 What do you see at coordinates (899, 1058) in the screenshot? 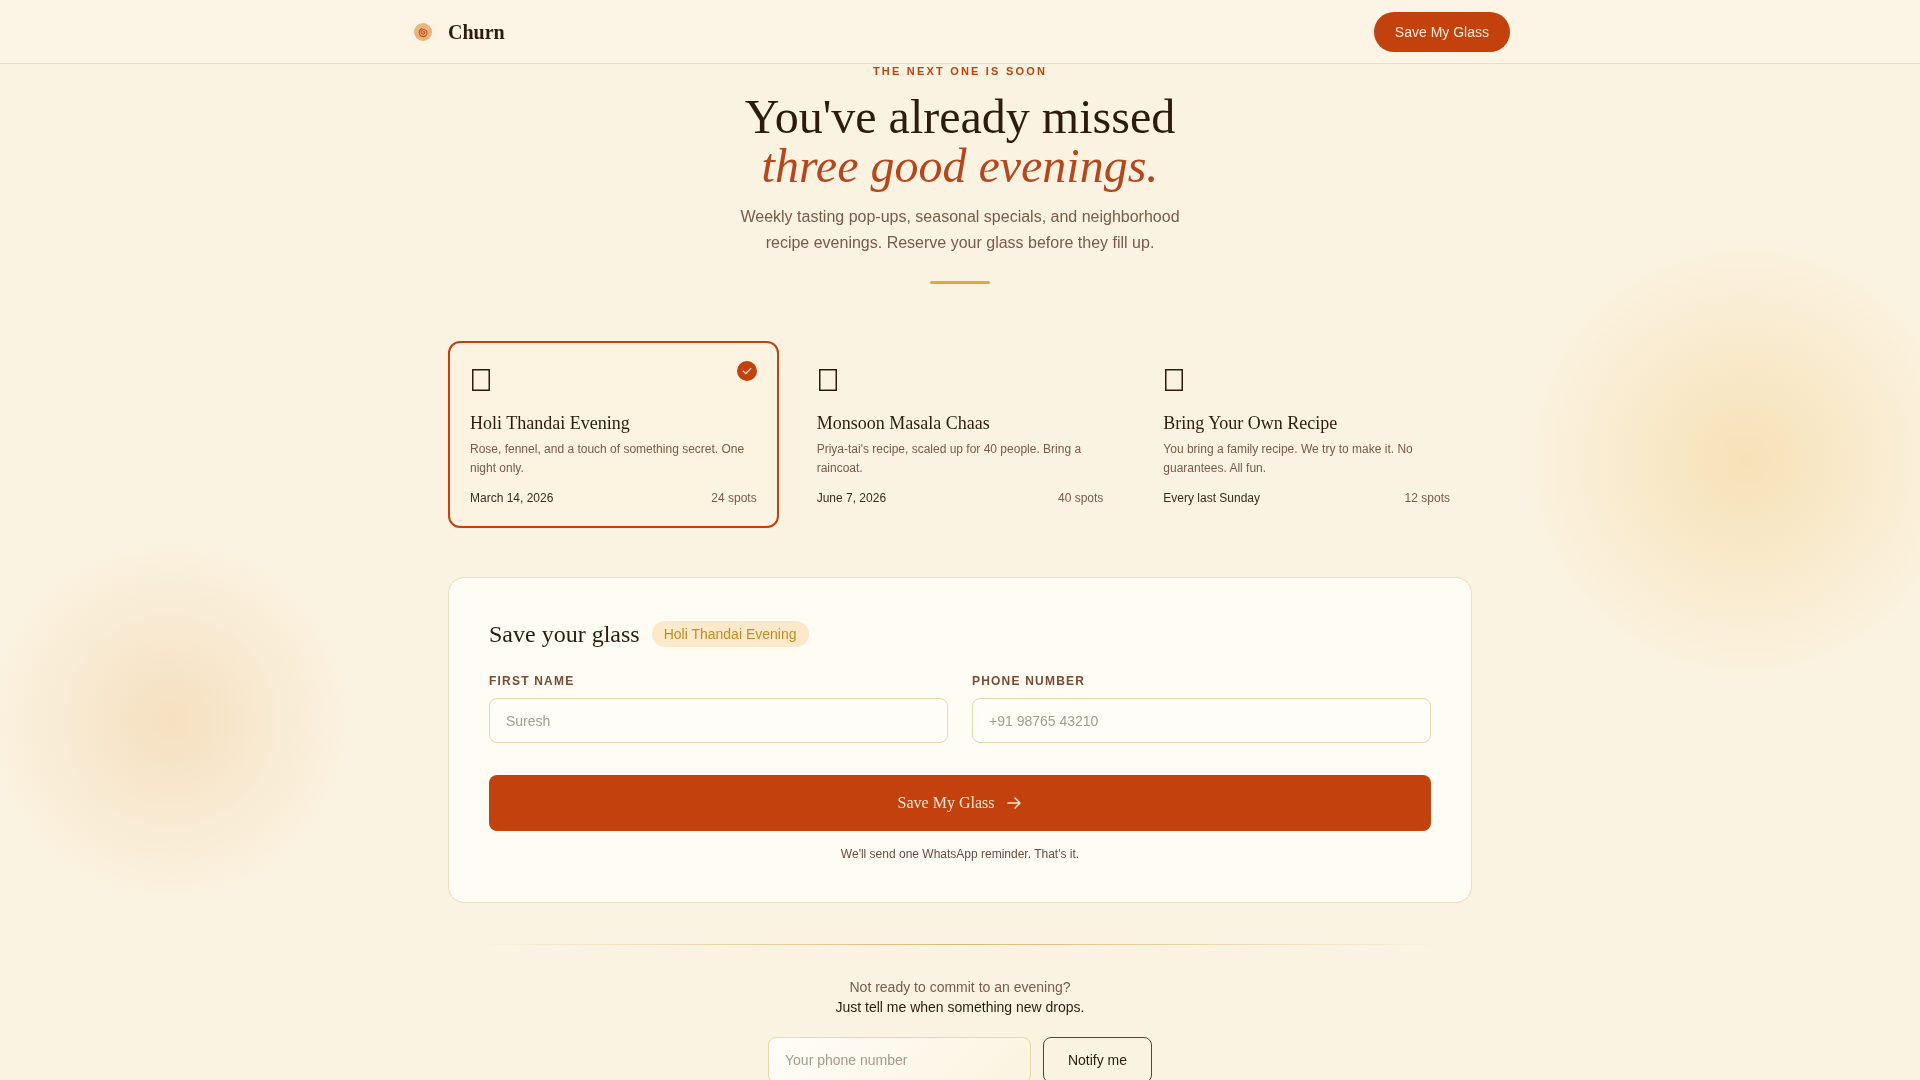
I see `phone-number-field: Your phone number` at bounding box center [899, 1058].